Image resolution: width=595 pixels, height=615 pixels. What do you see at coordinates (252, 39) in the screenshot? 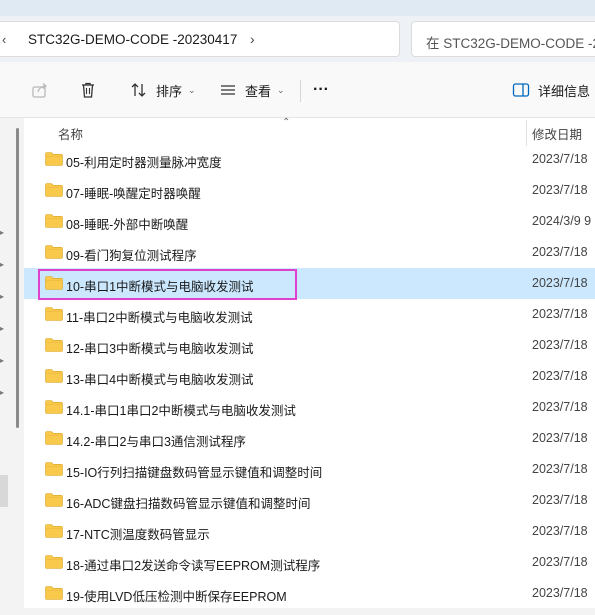
I see `path-chevron-right-icon: ›` at bounding box center [252, 39].